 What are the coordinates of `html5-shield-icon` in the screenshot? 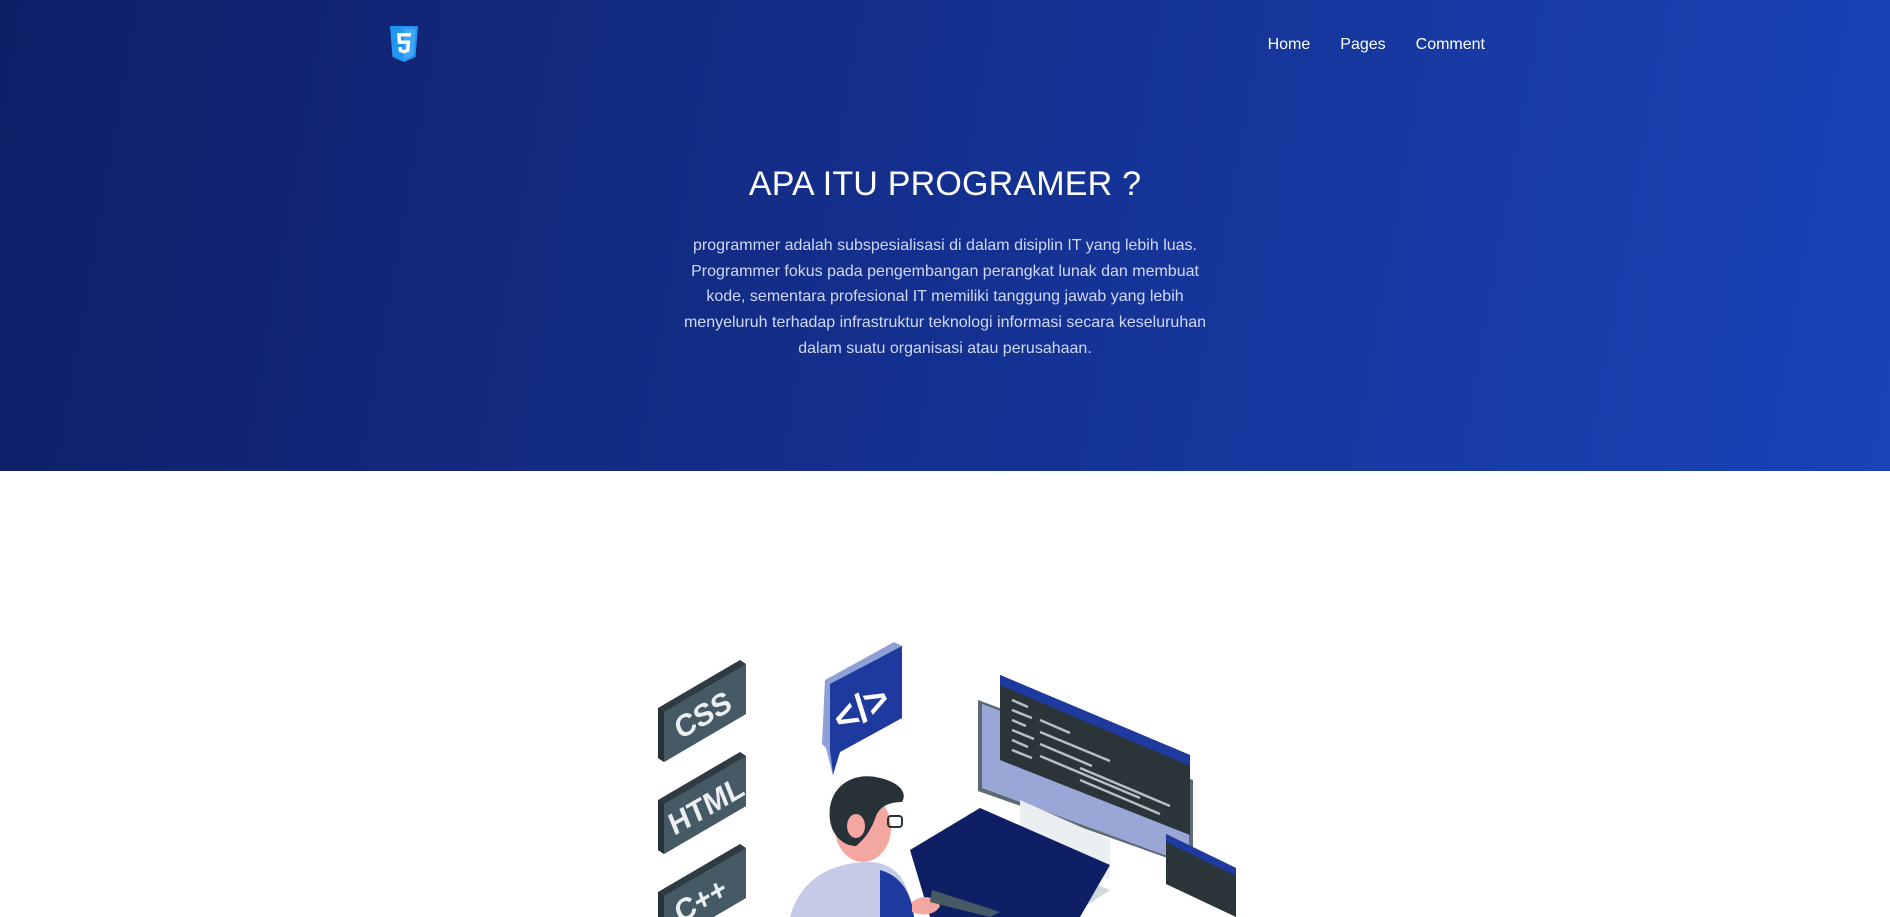 It's located at (404, 44).